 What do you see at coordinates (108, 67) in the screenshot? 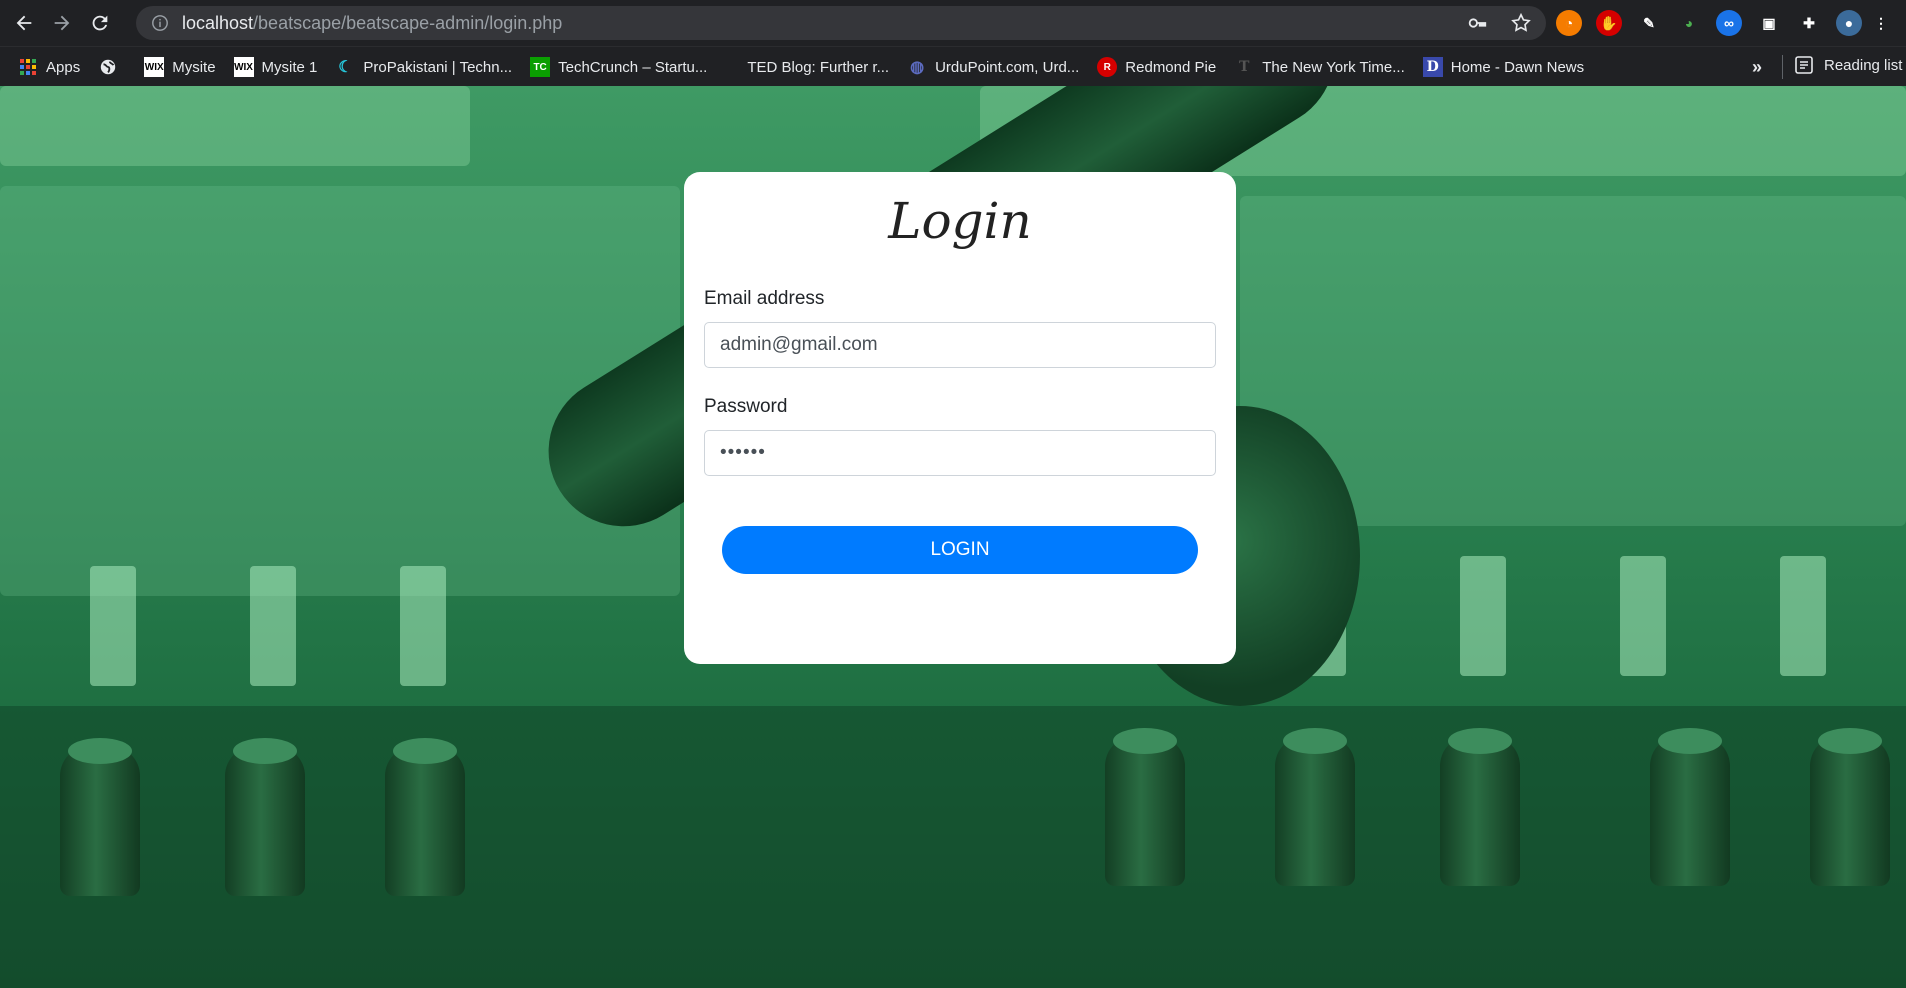
I see `globe-icon` at bounding box center [108, 67].